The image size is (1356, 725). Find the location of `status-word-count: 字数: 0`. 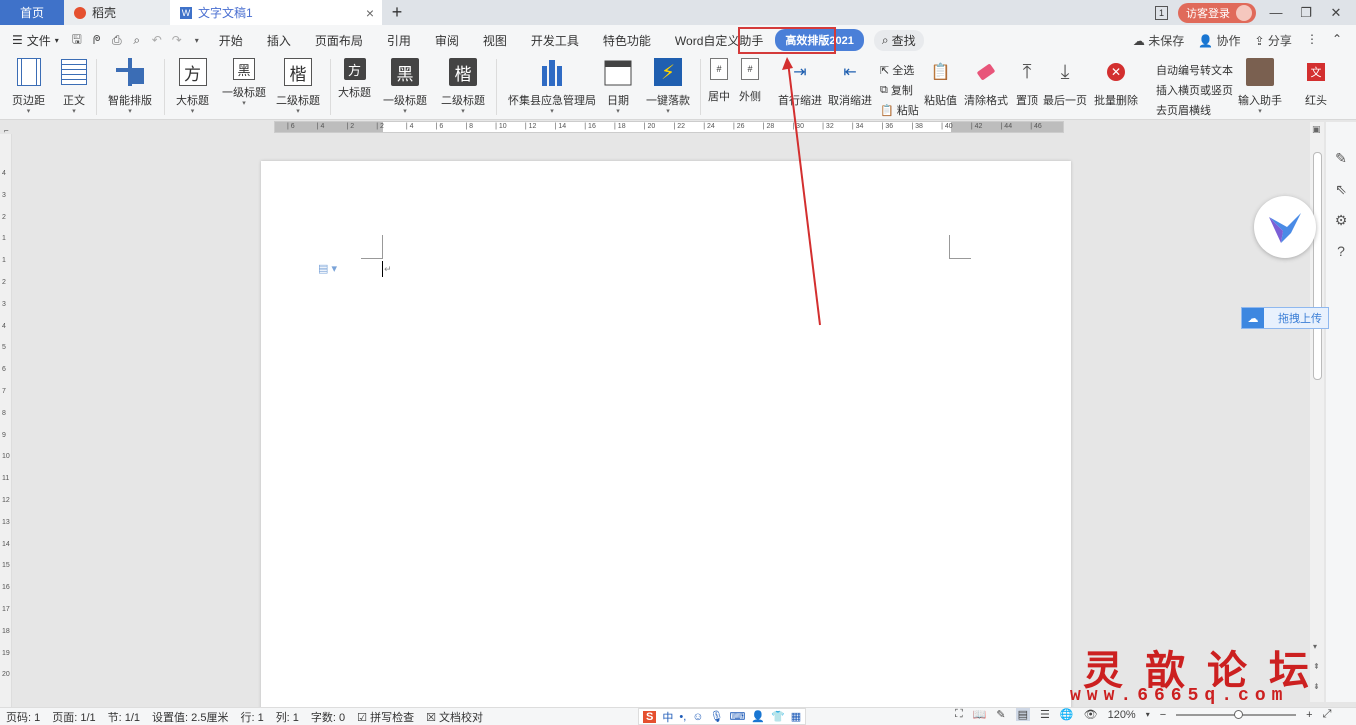

status-word-count: 字数: 0 is located at coordinates (328, 717).